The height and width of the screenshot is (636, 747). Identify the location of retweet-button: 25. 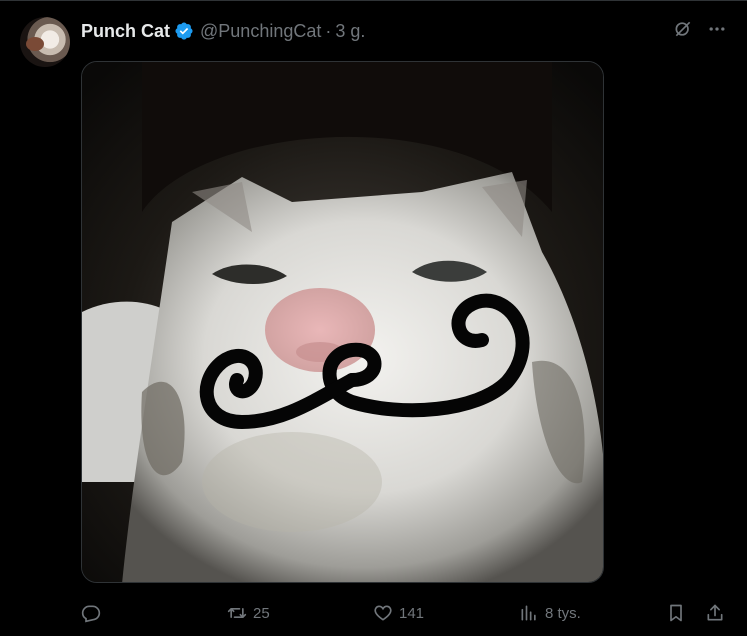
(248, 613).